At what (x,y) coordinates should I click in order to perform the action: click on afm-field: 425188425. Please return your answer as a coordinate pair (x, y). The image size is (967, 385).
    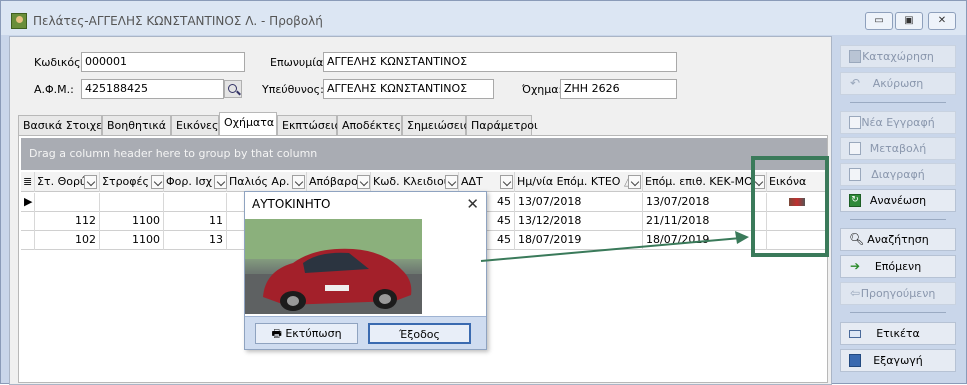
    Looking at the image, I should click on (152, 89).